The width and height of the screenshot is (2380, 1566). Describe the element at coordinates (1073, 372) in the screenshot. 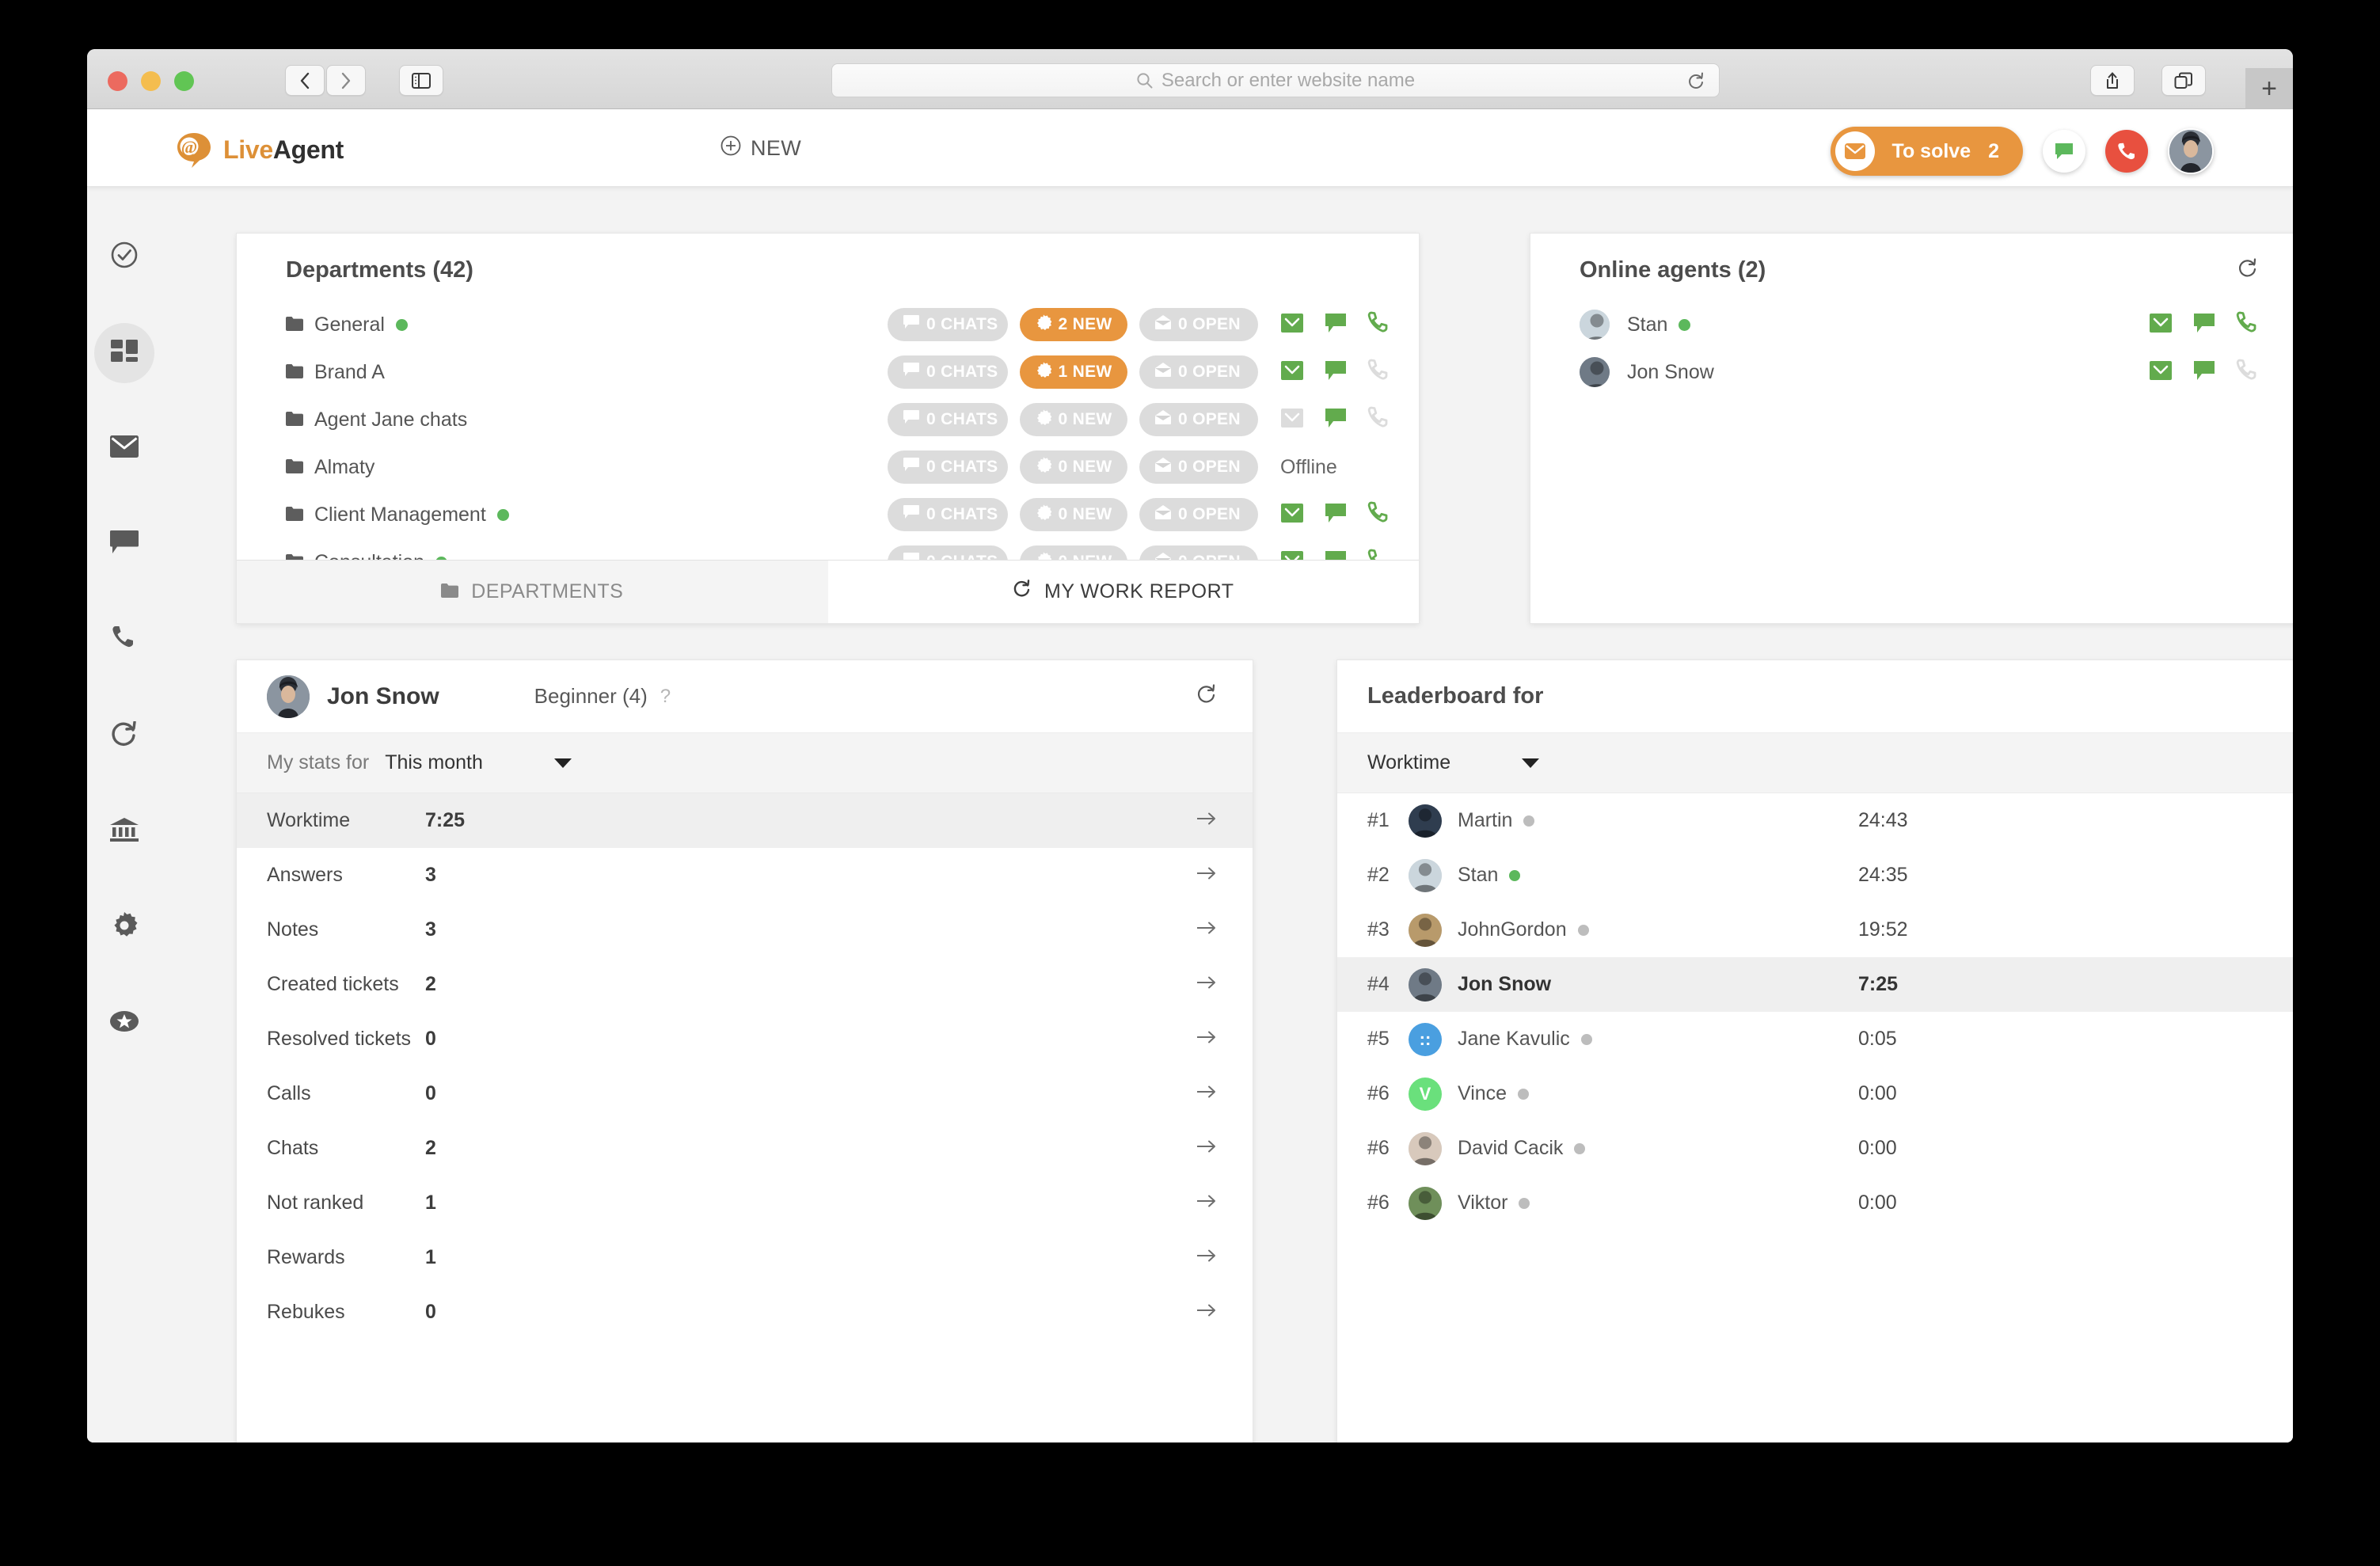

I see `new-badge: 1 NEW` at that location.